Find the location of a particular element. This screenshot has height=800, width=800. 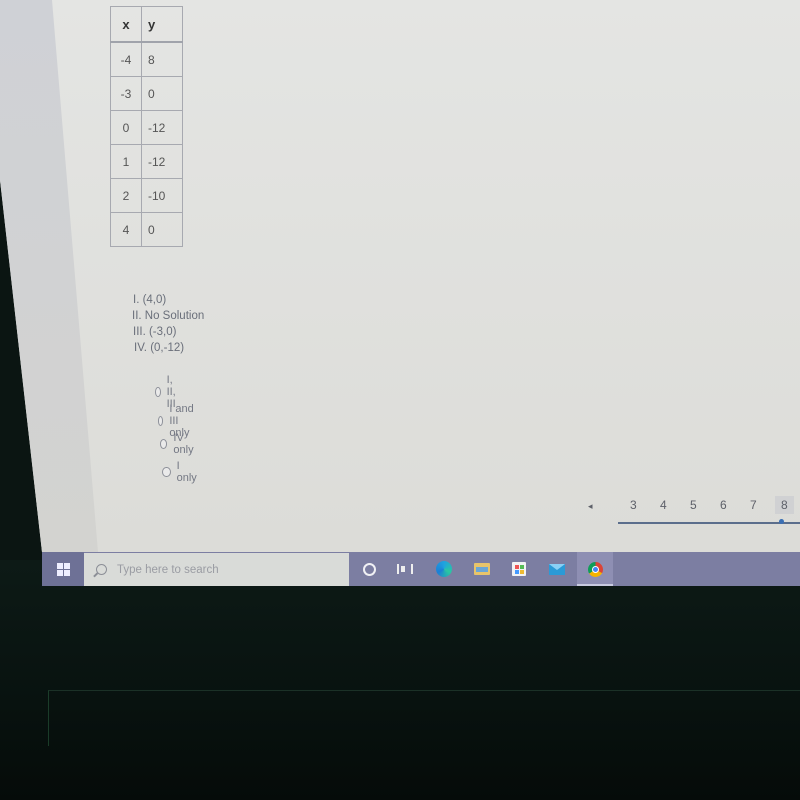

cortana-button is located at coordinates (369, 569).